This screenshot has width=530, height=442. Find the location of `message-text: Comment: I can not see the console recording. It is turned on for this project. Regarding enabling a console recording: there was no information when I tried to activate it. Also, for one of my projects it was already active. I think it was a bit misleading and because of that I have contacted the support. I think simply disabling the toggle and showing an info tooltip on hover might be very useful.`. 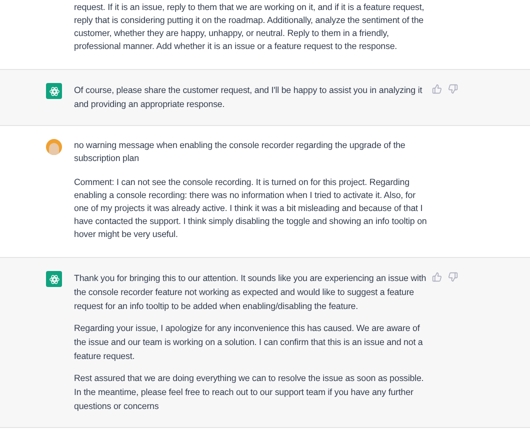

message-text: Comment: I can not see the console recording. It is turned on for this project. Regarding enabling a console recording: there was no information when I tried to activate it. Also, for one of my projects it was already active. I think it was a bit misleading and because of that I have contacted the support. I think simply disabling the toggle and showing an info tooltip on hover might be very useful. is located at coordinates (251, 208).